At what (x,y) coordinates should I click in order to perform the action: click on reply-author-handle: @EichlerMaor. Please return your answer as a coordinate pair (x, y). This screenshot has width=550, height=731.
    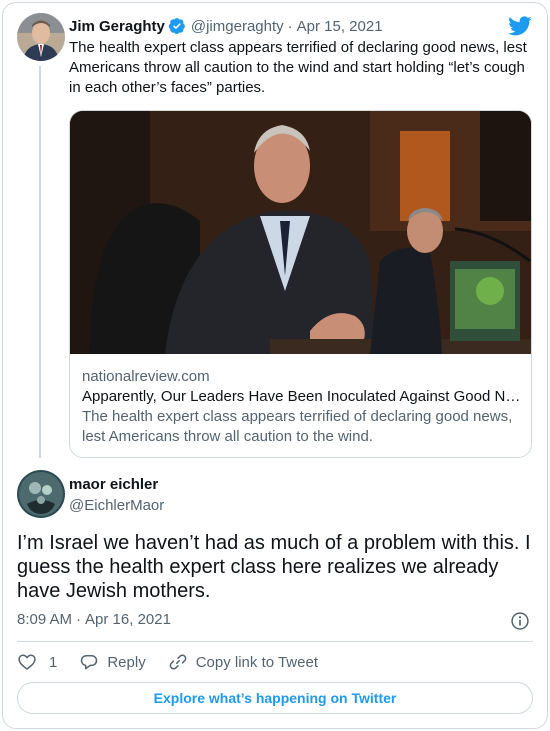
    Looking at the image, I should click on (116, 505).